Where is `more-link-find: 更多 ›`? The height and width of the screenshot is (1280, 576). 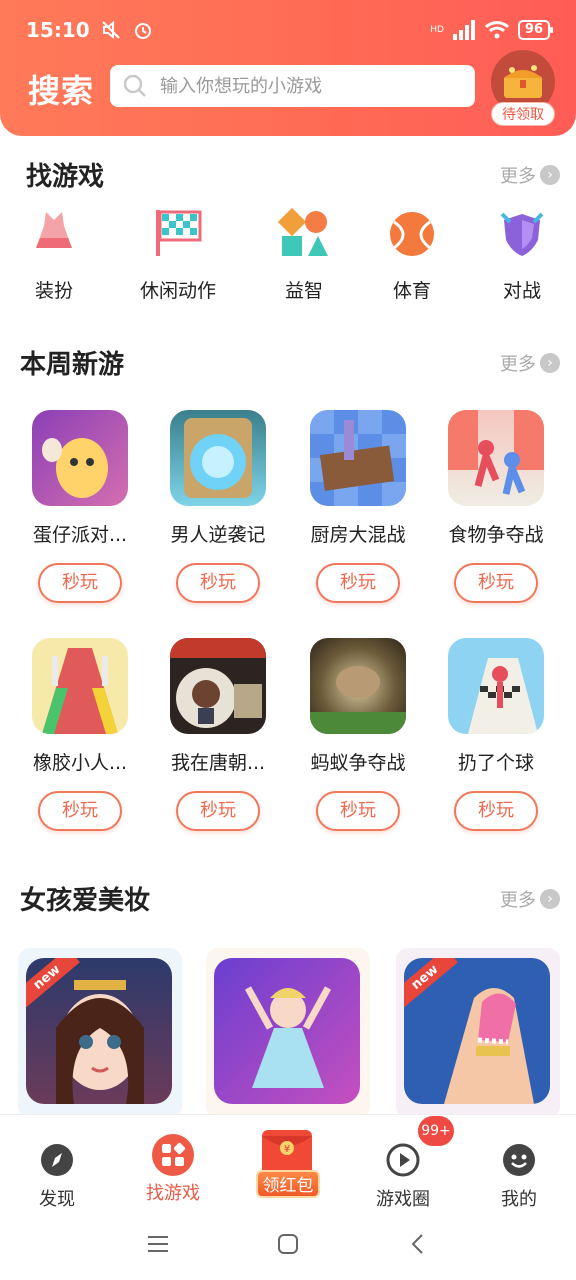 more-link-find: 更多 › is located at coordinates (530, 175).